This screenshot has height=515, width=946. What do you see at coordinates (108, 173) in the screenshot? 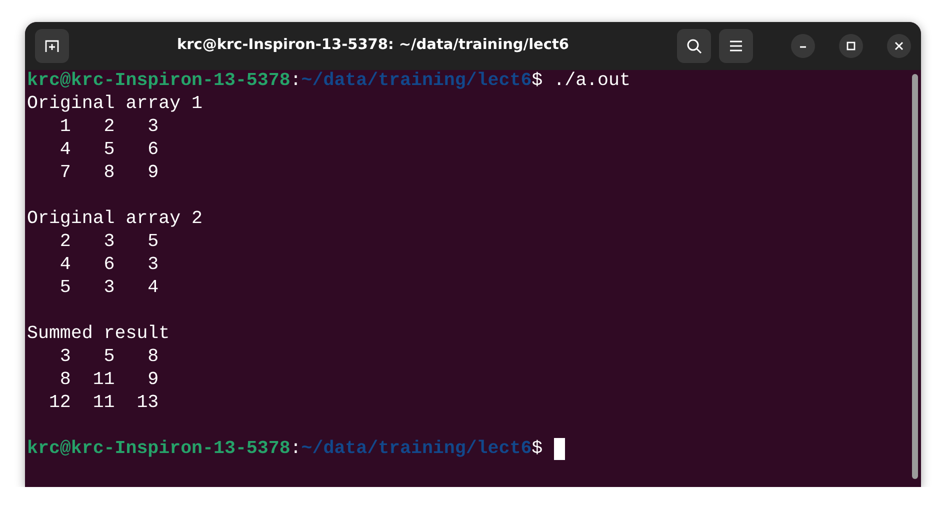
I see `output-line: 7 8 9` at bounding box center [108, 173].